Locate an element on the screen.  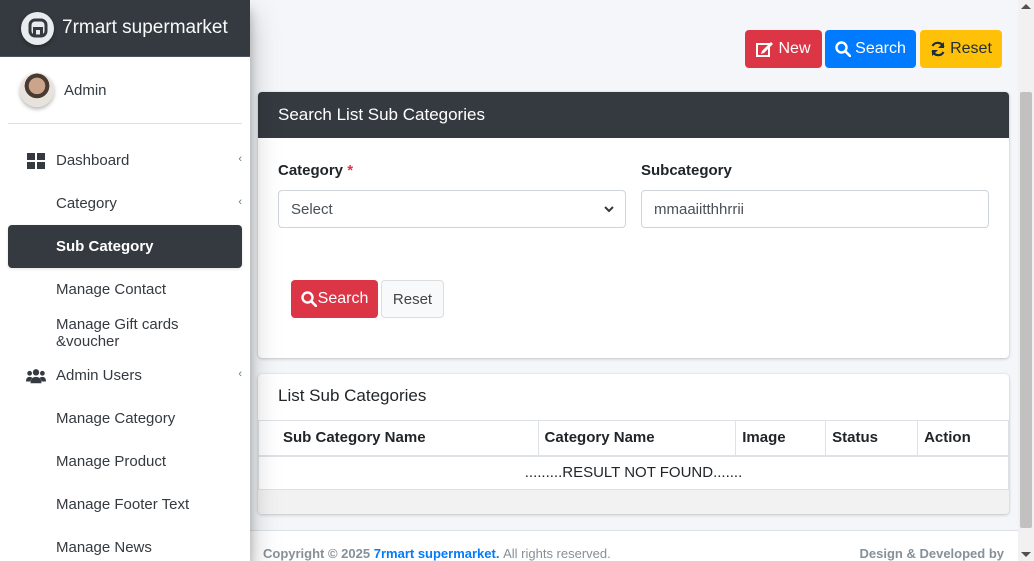
column-header: Image is located at coordinates (781, 438).